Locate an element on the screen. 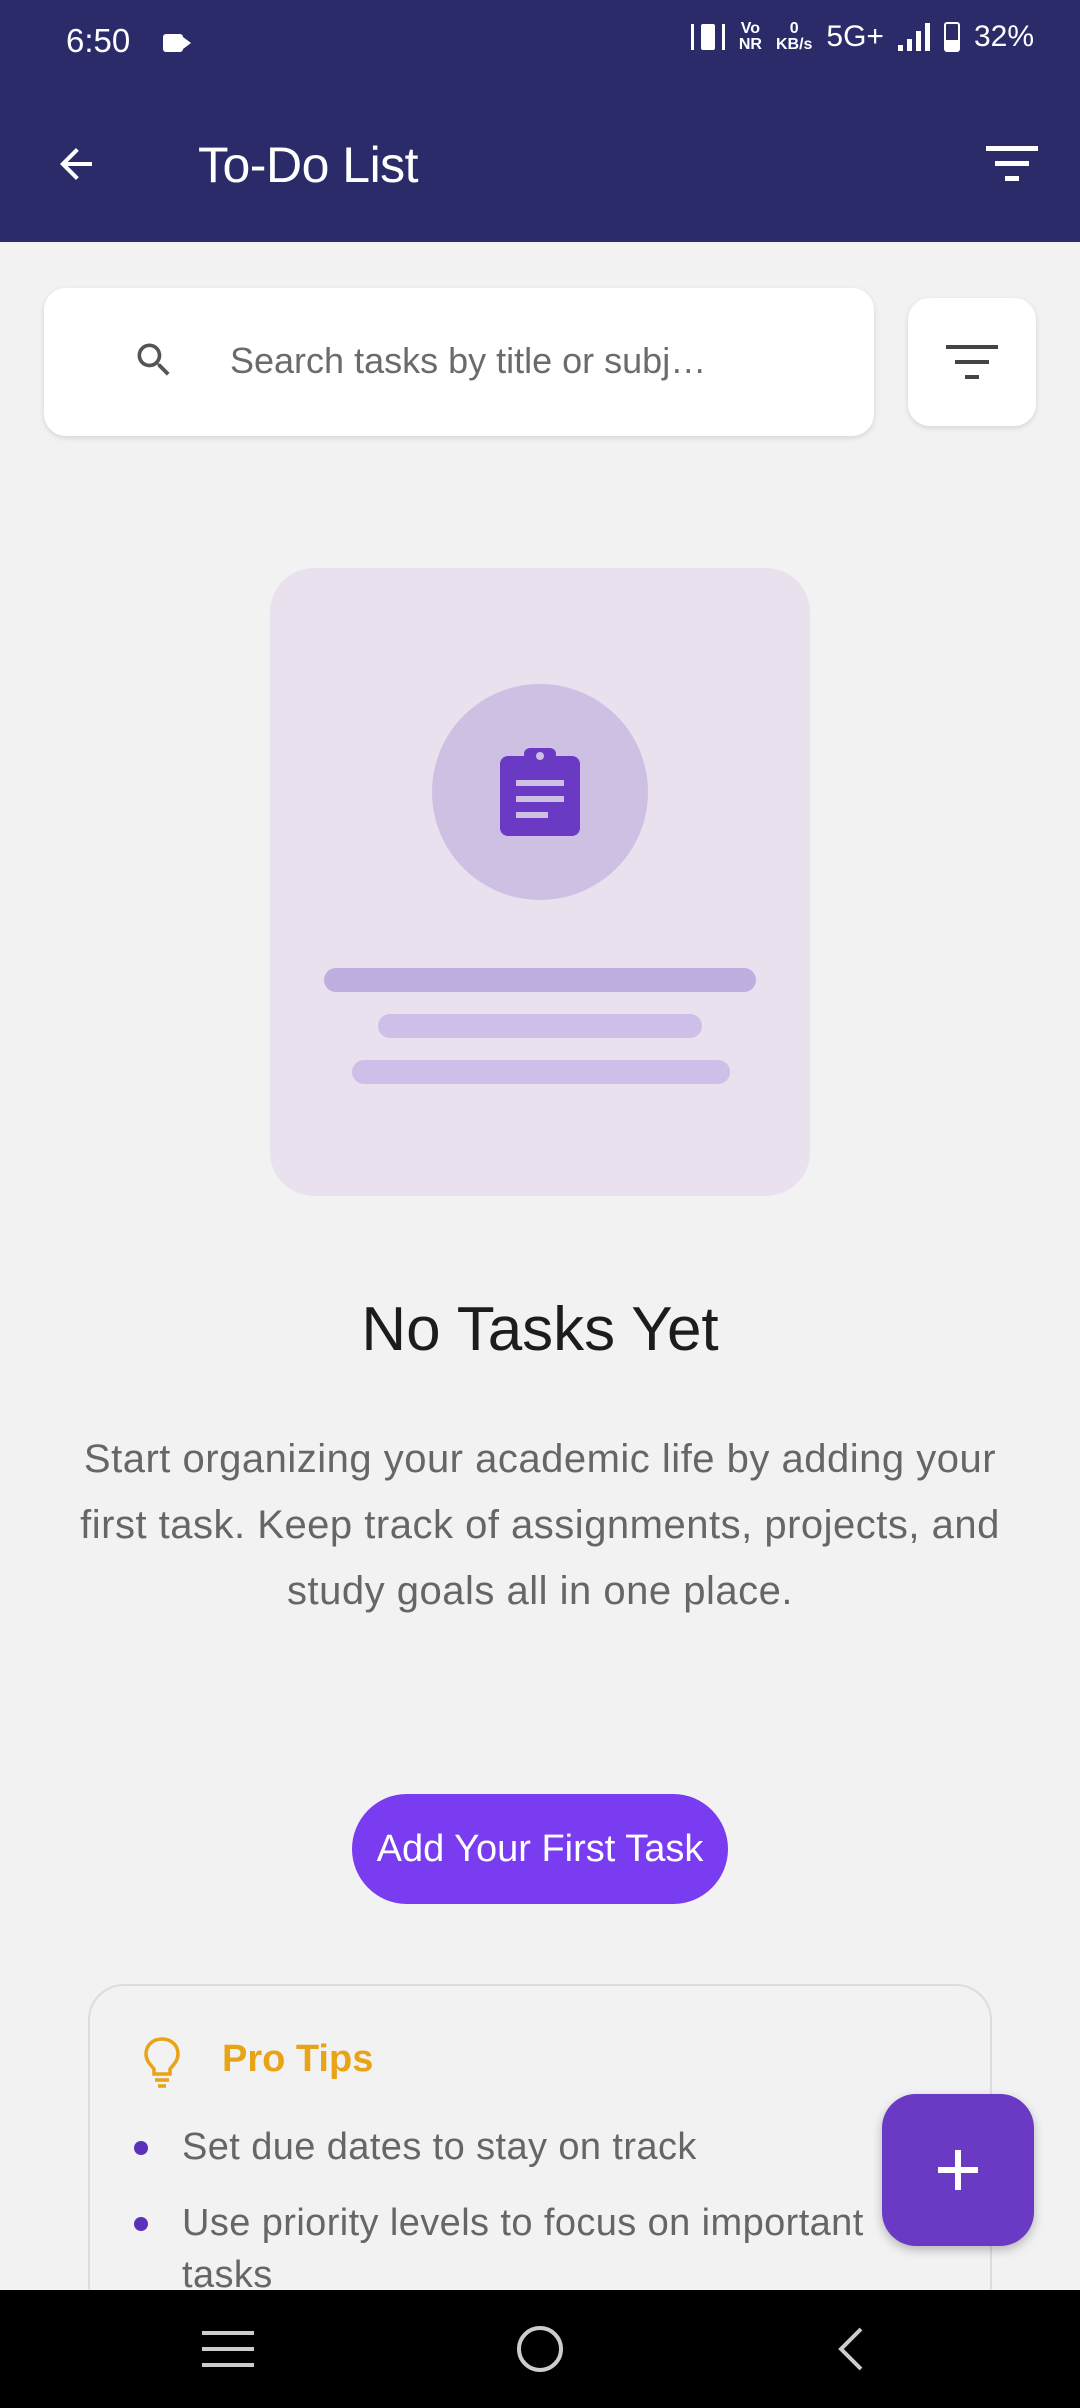  home-icon is located at coordinates (540, 2349).